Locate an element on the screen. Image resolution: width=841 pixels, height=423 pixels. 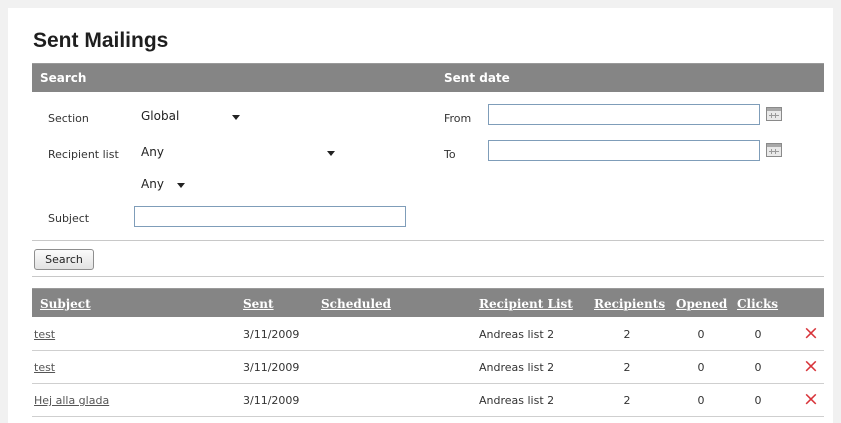
recipient-list-label: Recipient list is located at coordinates (83, 154).